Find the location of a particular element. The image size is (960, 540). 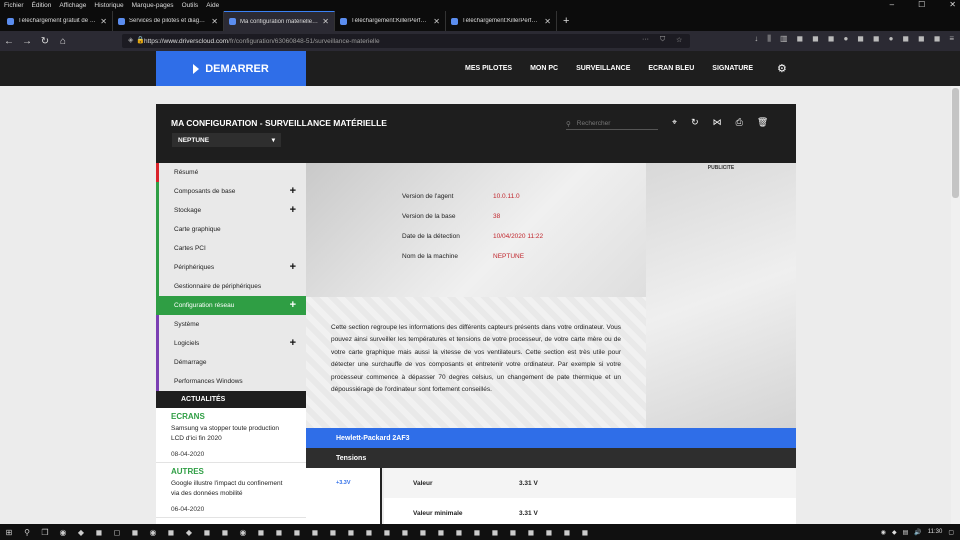

clock: 11:30 is located at coordinates (935, 532).